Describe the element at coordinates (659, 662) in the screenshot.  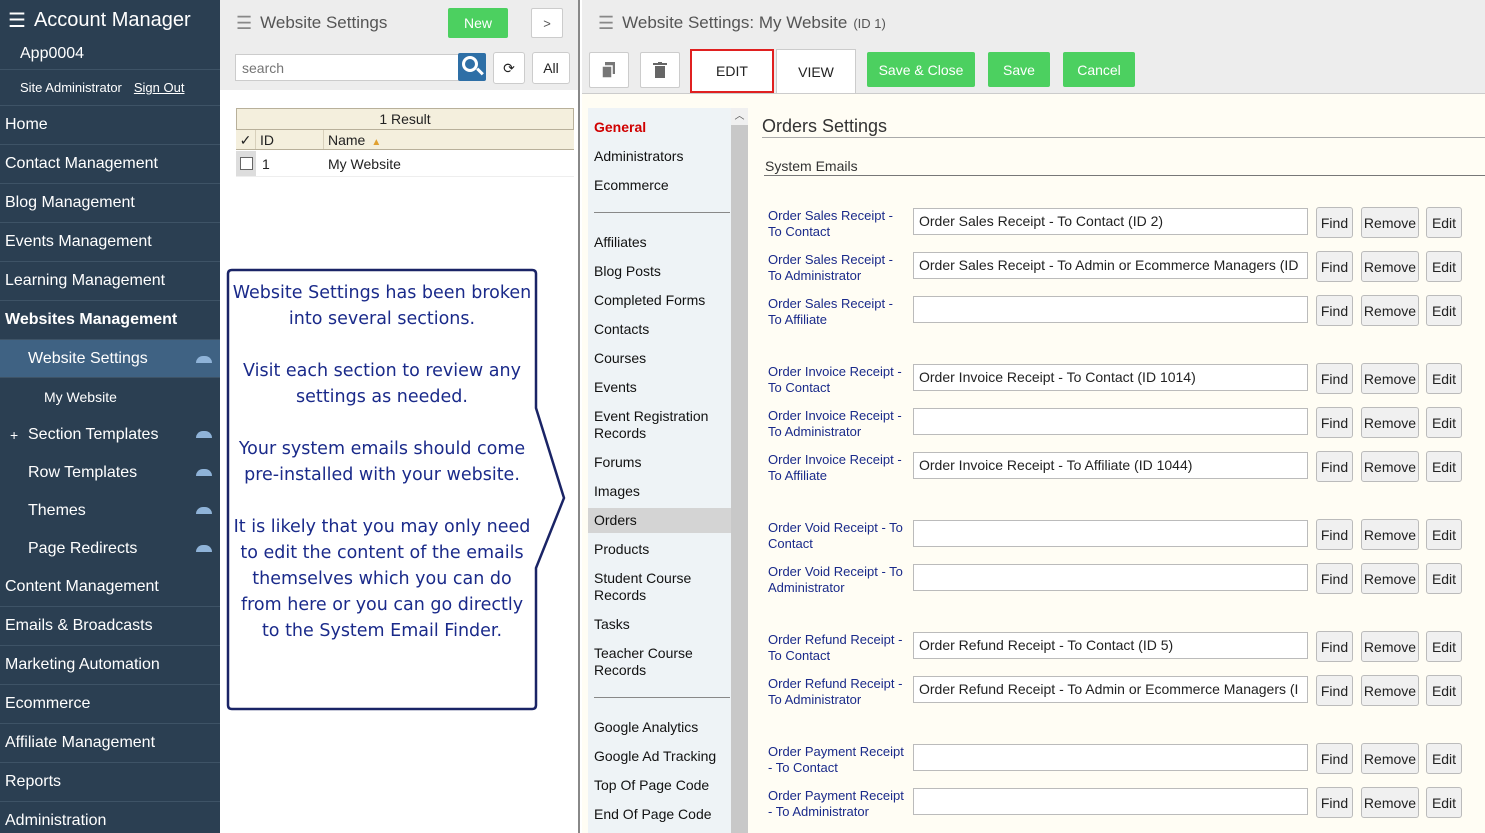
I see `section-teacher-course-records: Teacher Course Records` at that location.